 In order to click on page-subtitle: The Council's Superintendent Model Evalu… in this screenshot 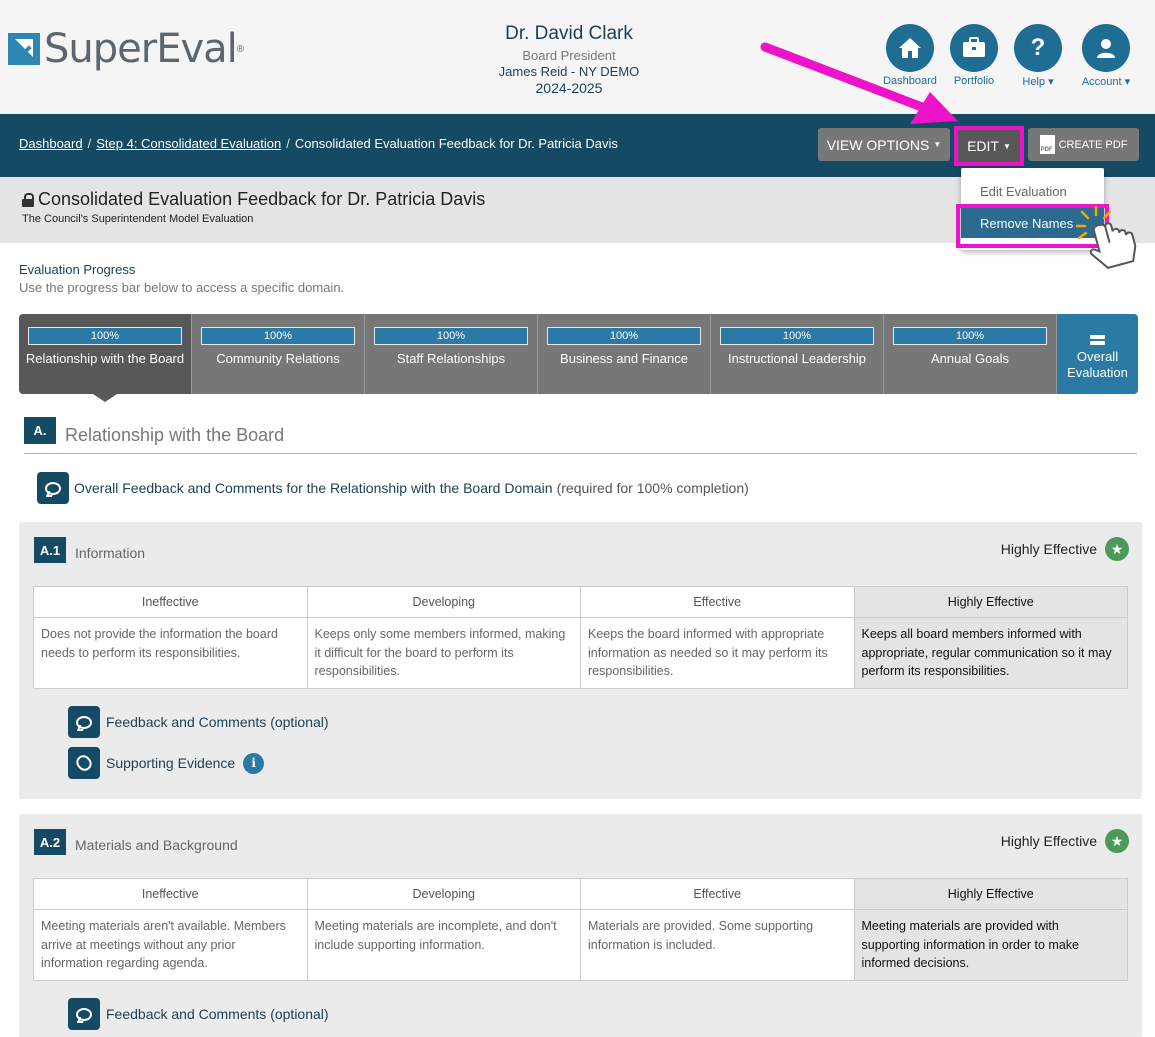, I will do `click(138, 219)`.